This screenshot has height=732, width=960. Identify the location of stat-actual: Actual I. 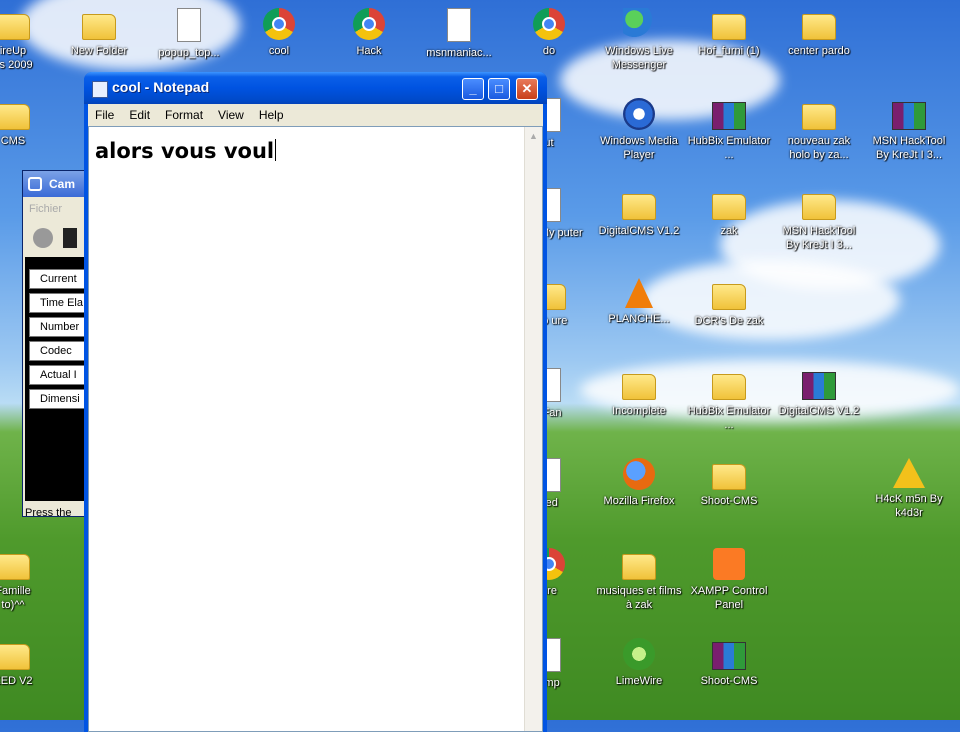
(58, 375).